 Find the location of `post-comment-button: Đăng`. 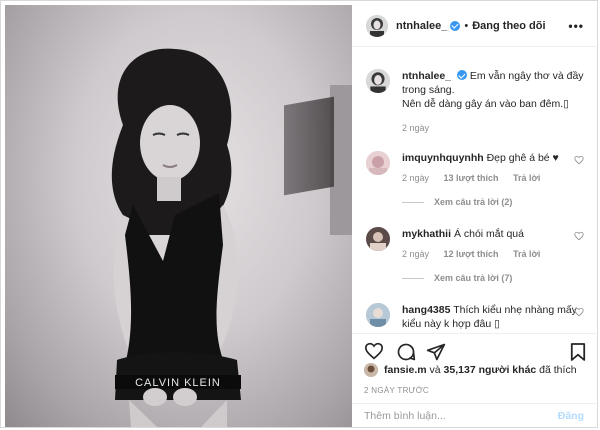

post-comment-button: Đăng is located at coordinates (571, 416).